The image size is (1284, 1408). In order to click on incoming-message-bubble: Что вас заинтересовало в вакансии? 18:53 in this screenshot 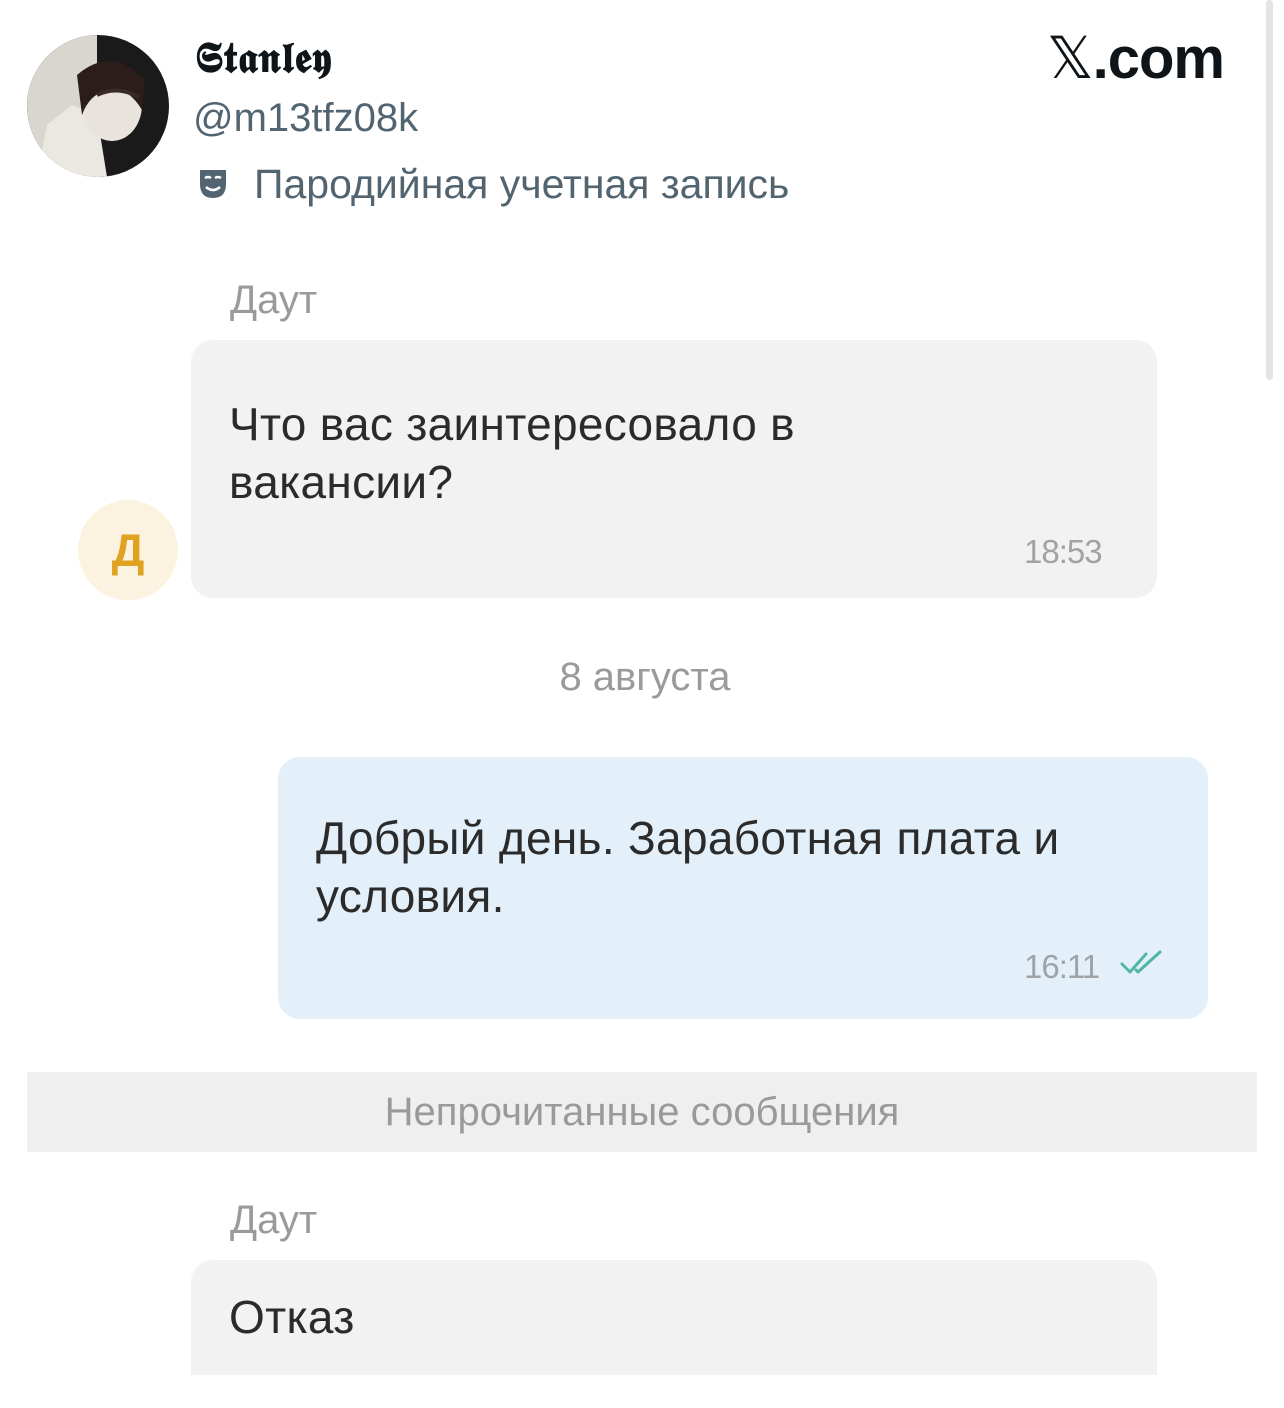, I will do `click(674, 469)`.